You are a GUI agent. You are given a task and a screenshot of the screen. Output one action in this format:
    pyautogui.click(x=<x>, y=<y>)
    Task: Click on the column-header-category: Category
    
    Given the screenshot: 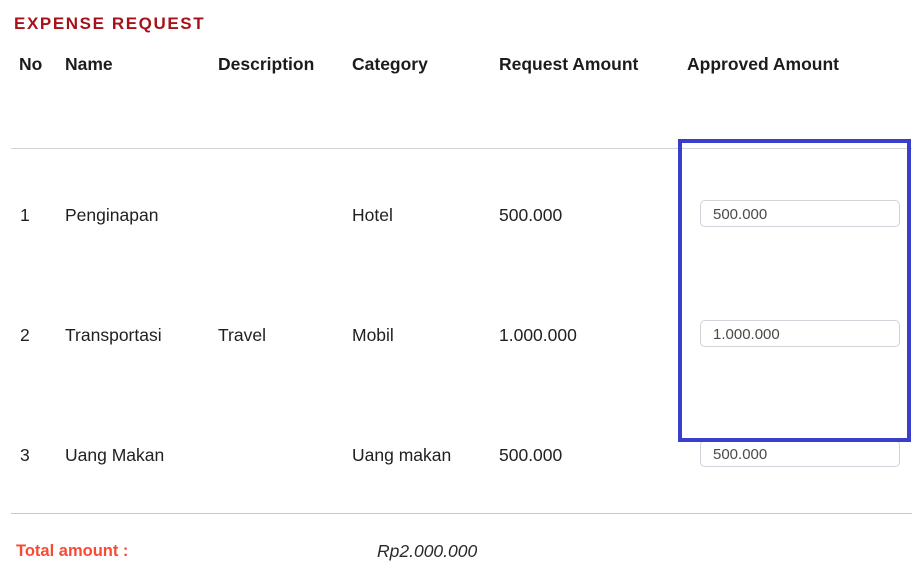 What is the action you would take?
    pyautogui.click(x=390, y=64)
    